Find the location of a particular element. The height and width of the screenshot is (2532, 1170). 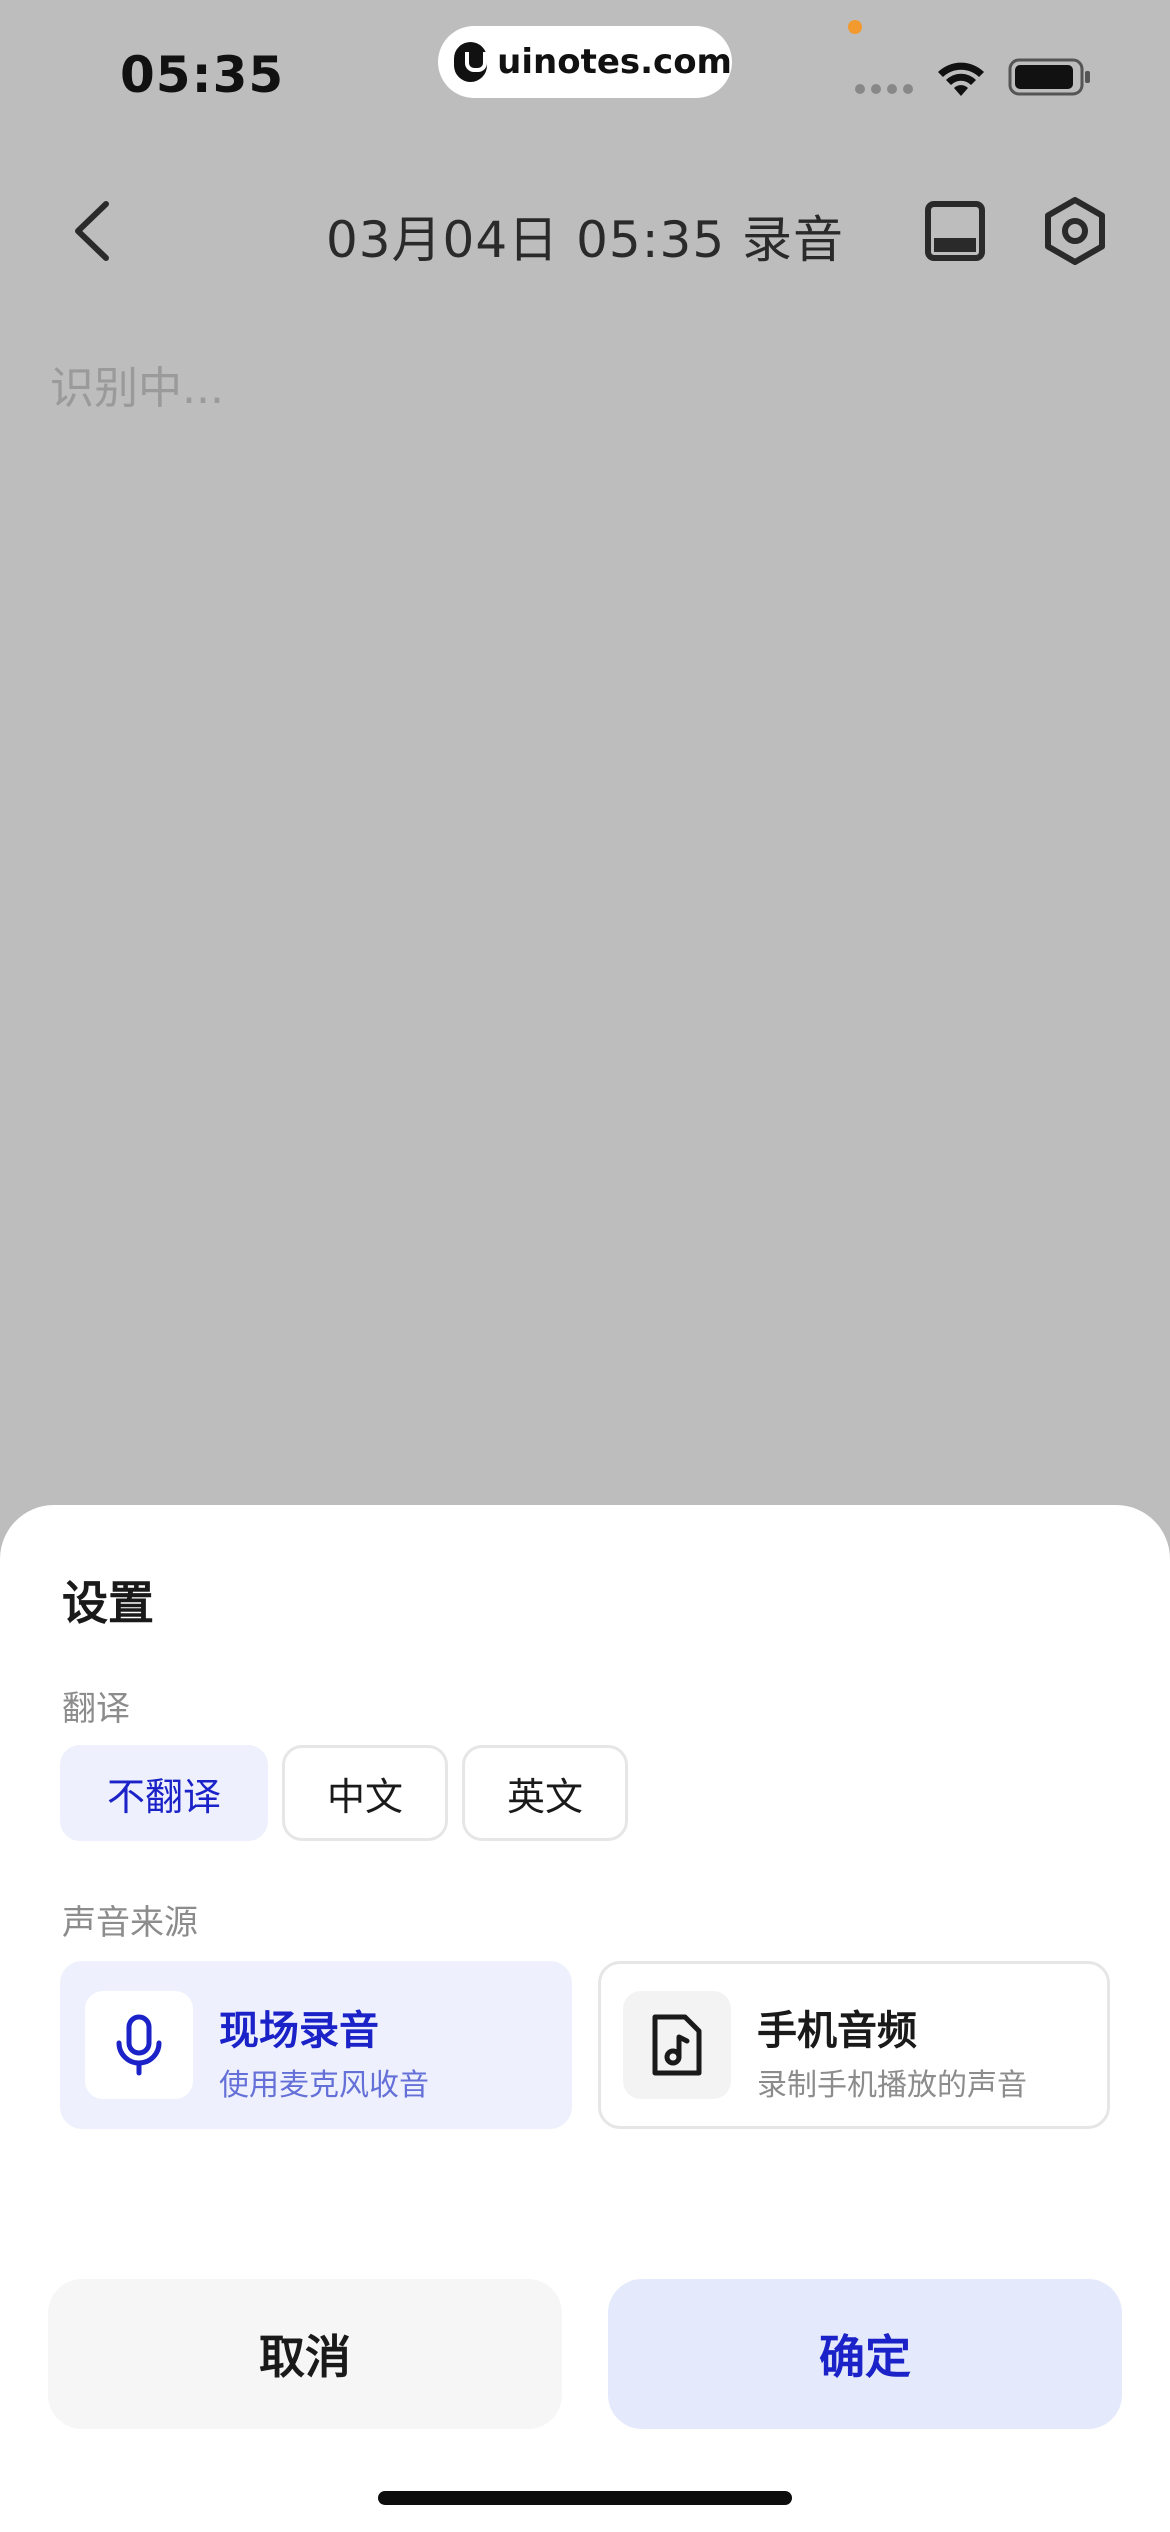

battery-icon is located at coordinates (1049, 77).